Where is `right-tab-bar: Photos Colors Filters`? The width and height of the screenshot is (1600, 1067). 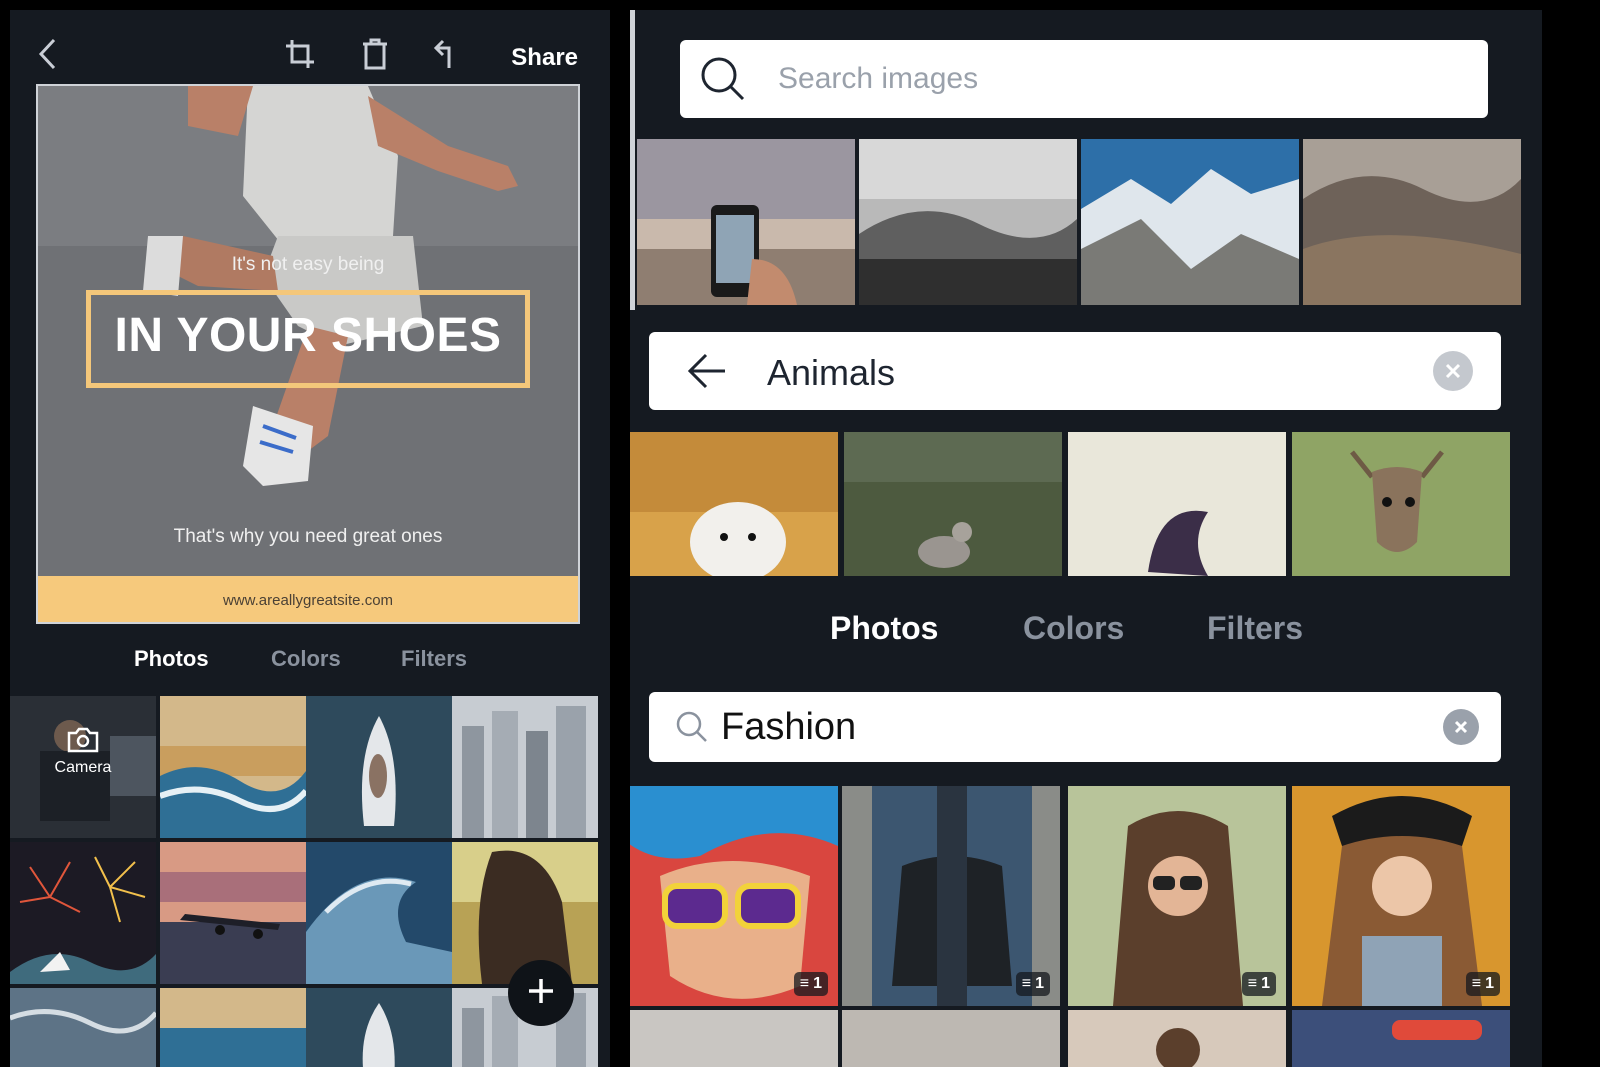
right-tab-bar: Photos Colors Filters is located at coordinates (1086, 635).